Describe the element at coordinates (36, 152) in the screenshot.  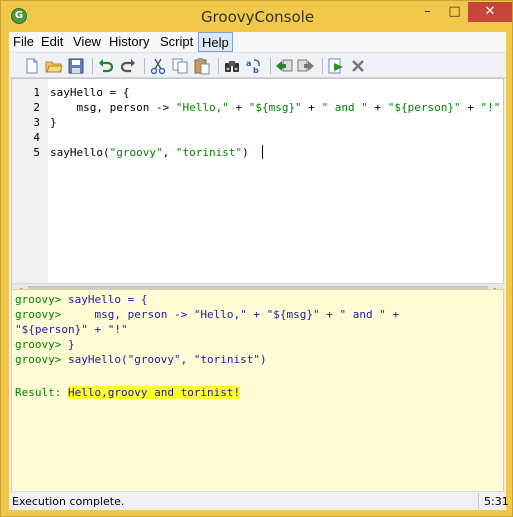
I see `line-number: 5` at that location.